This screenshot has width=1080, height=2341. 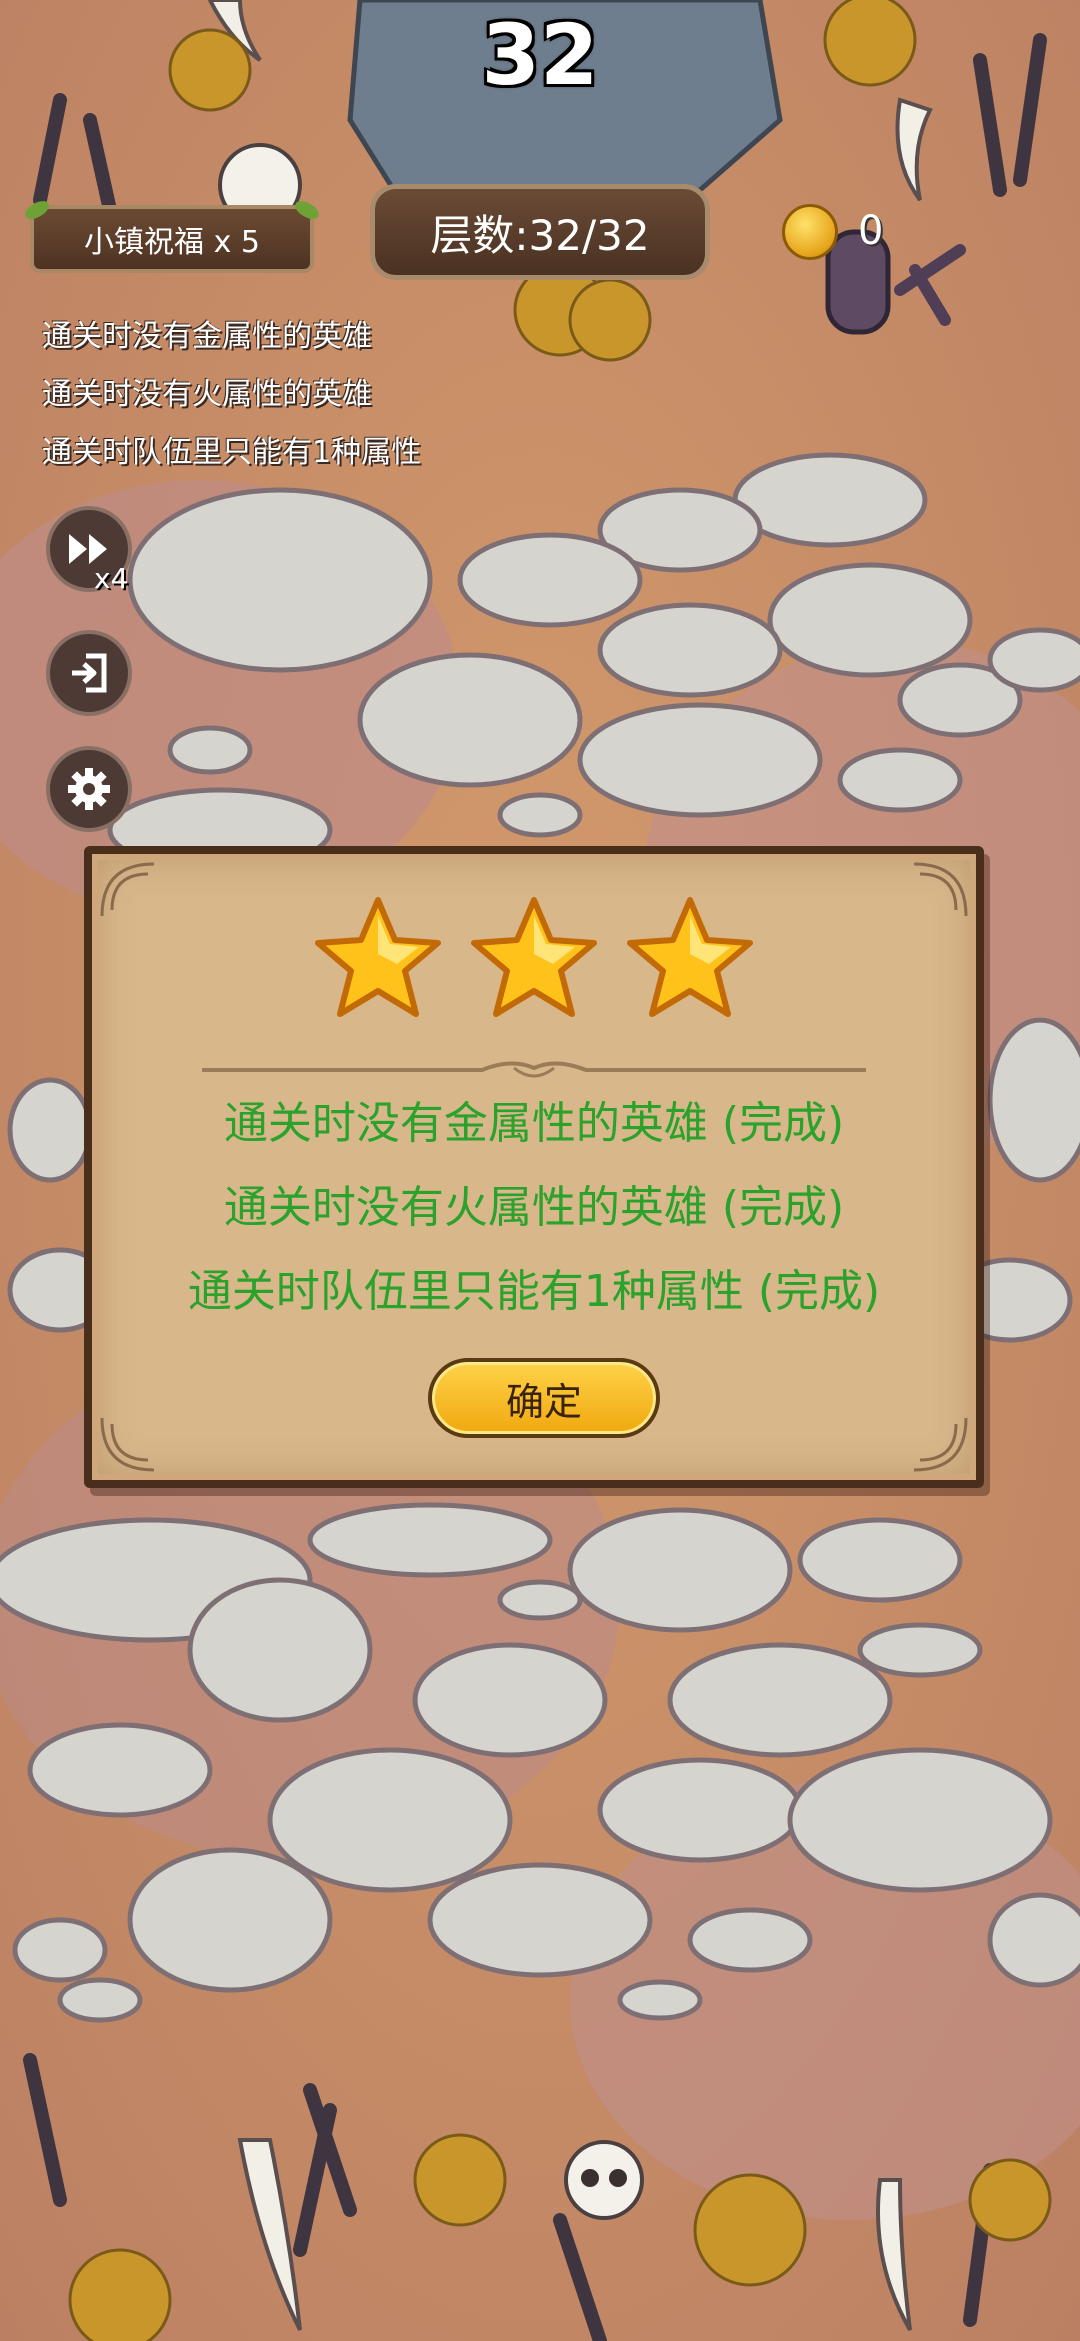 I want to click on quest-item: 通关时没有火属性的英雄, so click(x=207, y=394).